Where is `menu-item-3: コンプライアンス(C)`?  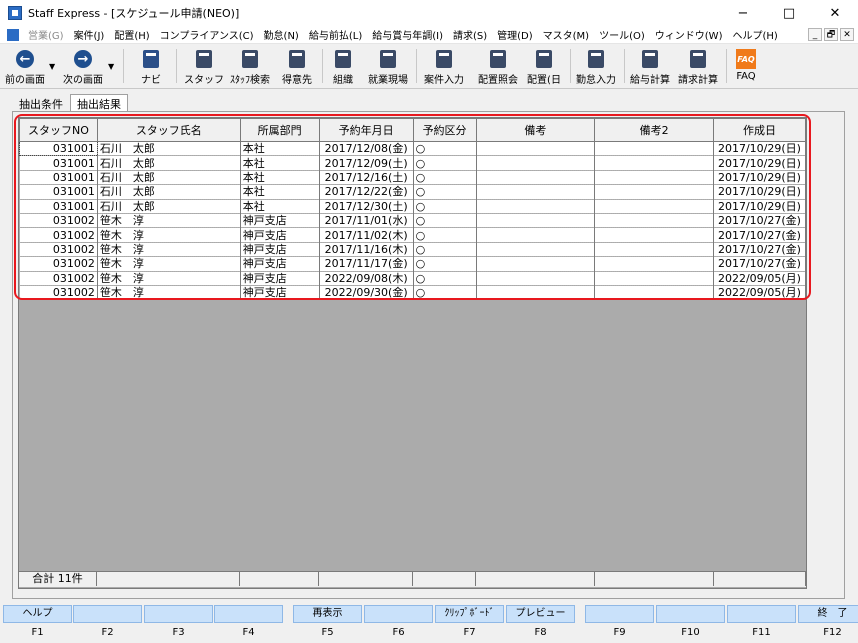 menu-item-3: コンプライアンス(C) is located at coordinates (207, 34).